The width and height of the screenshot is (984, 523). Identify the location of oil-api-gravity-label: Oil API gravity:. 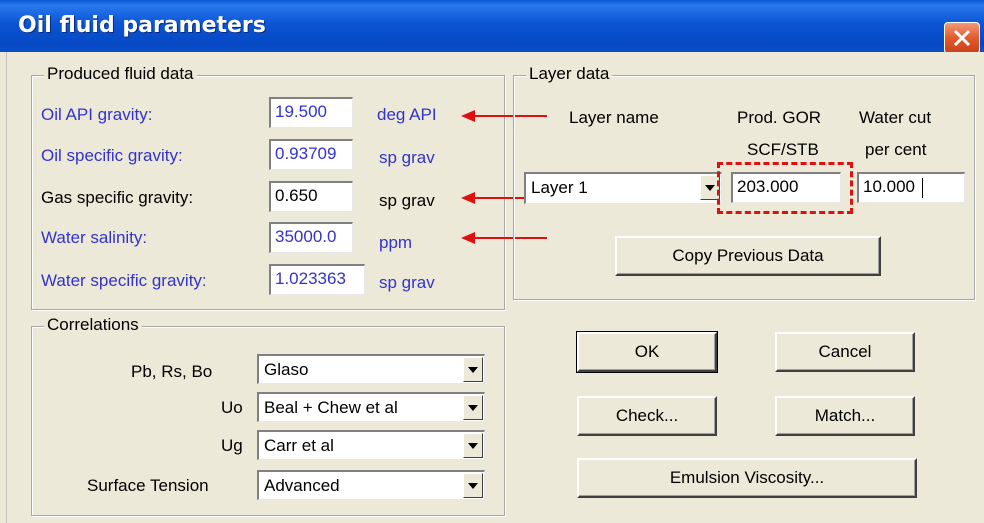
(97, 114).